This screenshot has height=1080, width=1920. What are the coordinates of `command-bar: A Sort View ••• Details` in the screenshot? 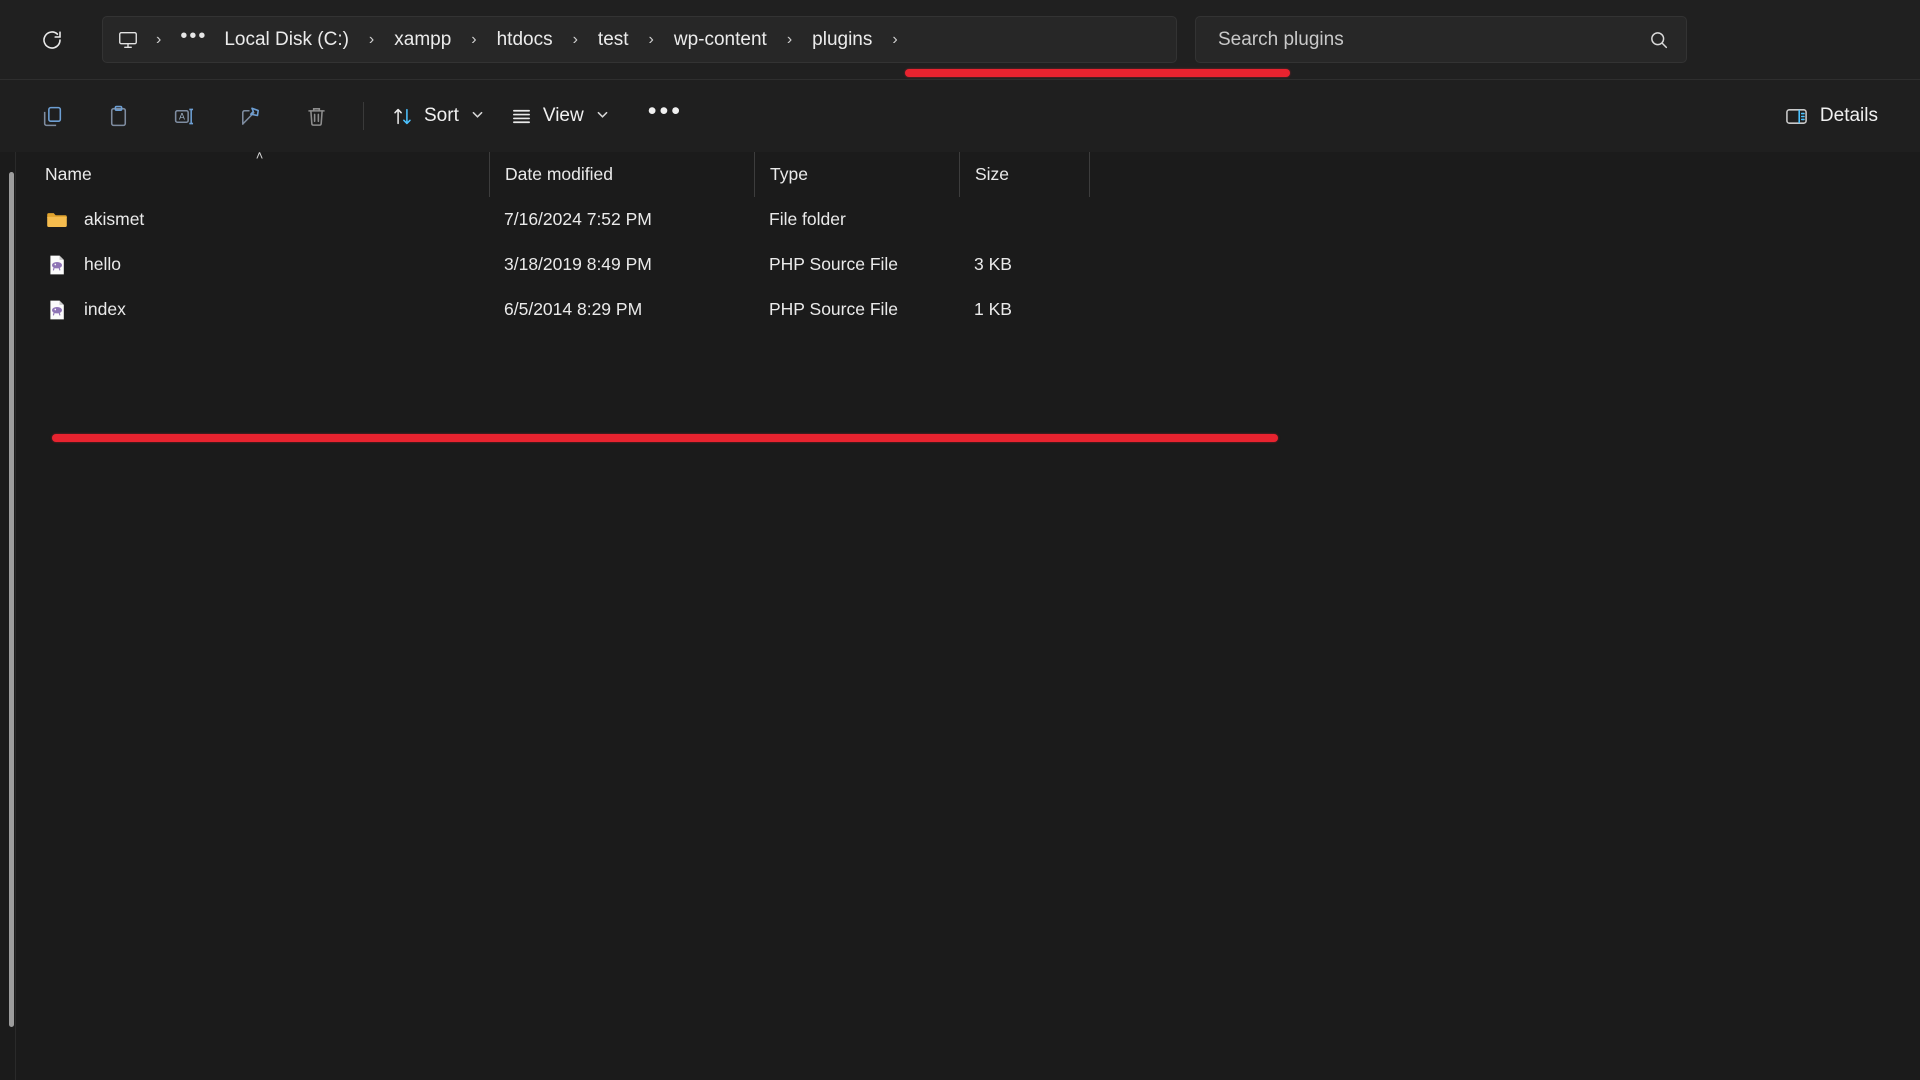 It's located at (960, 115).